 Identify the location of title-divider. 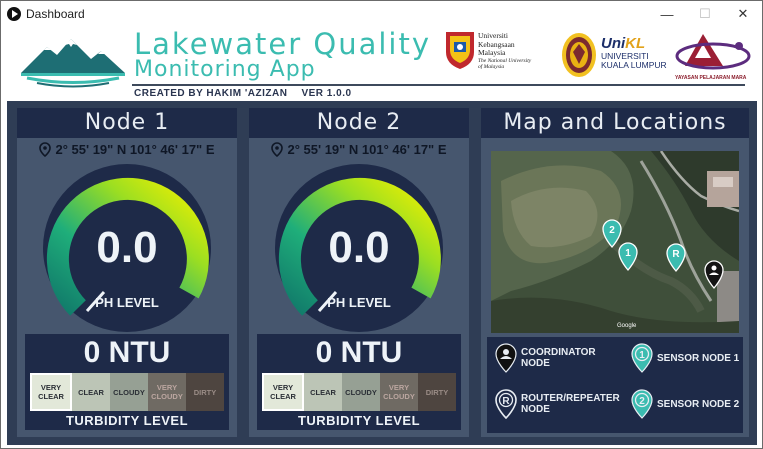
(438, 85).